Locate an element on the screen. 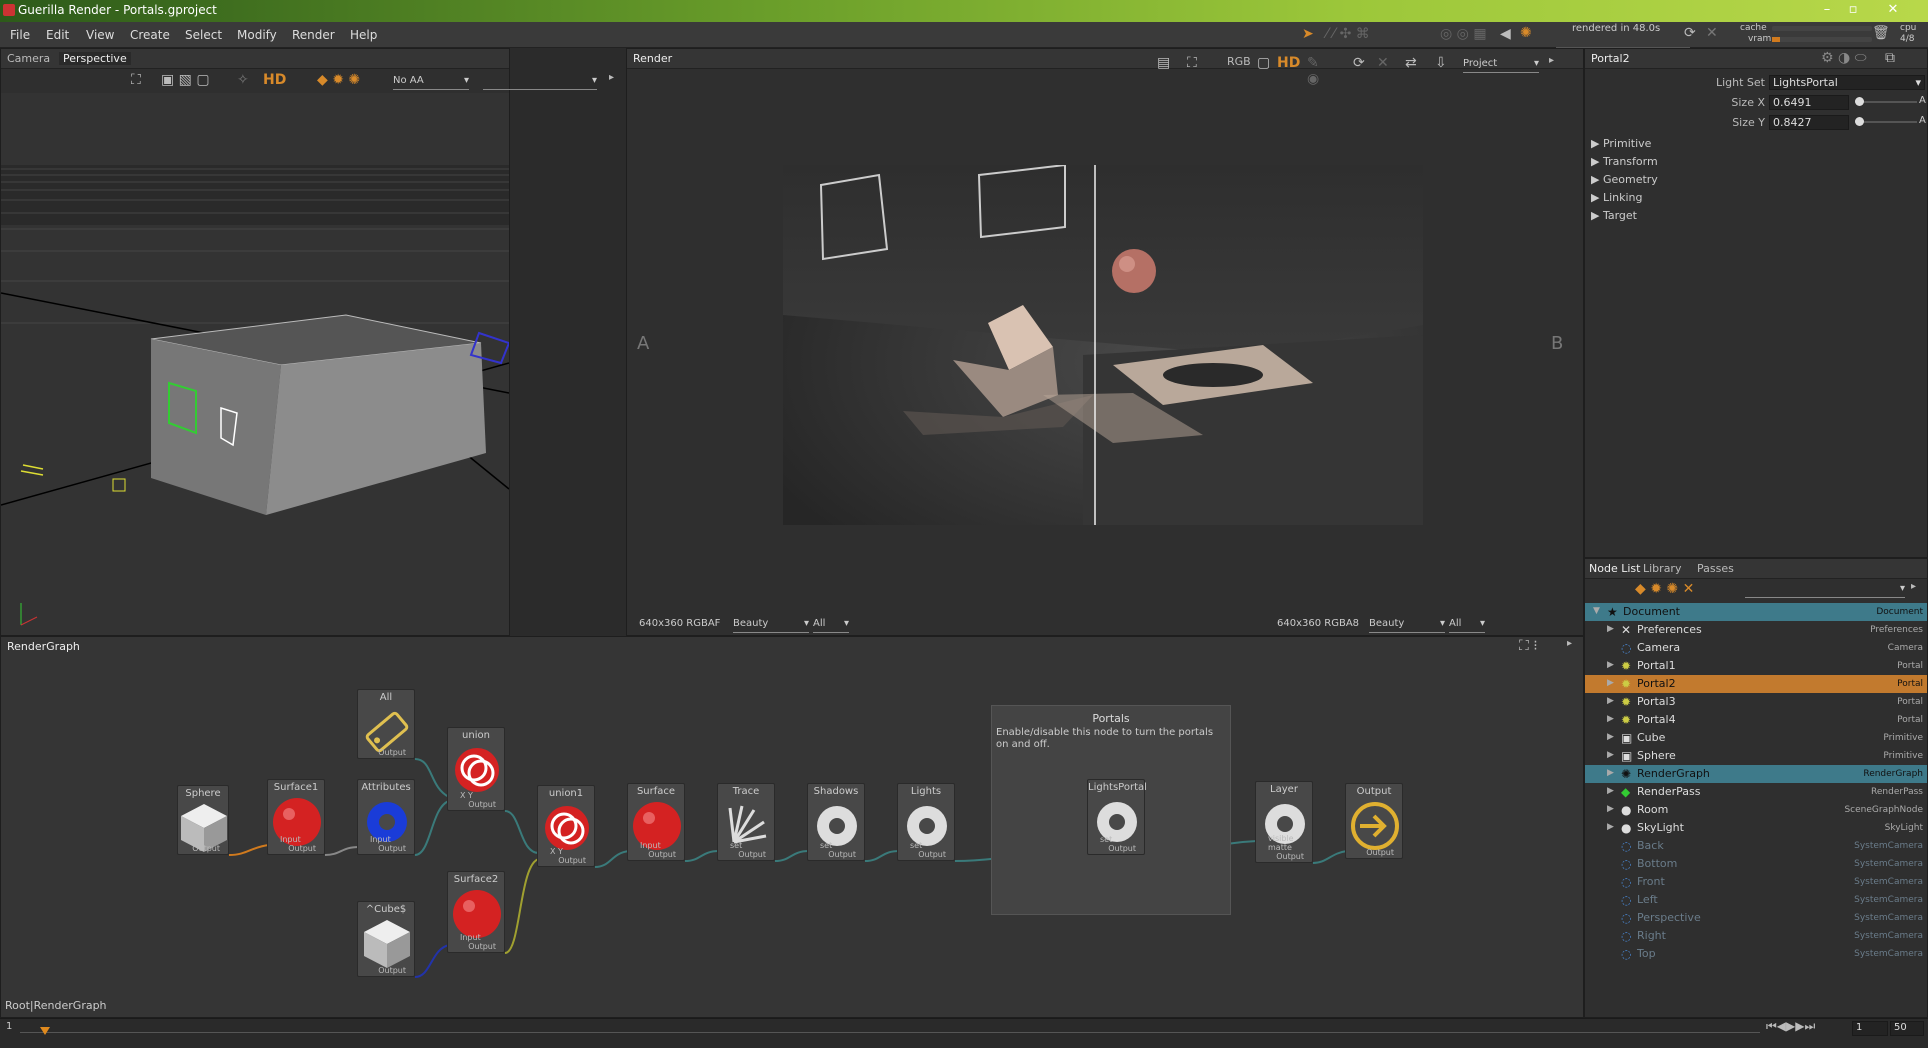 This screenshot has height=1048, width=1928. stop-icon: ✕ is located at coordinates (1712, 33).